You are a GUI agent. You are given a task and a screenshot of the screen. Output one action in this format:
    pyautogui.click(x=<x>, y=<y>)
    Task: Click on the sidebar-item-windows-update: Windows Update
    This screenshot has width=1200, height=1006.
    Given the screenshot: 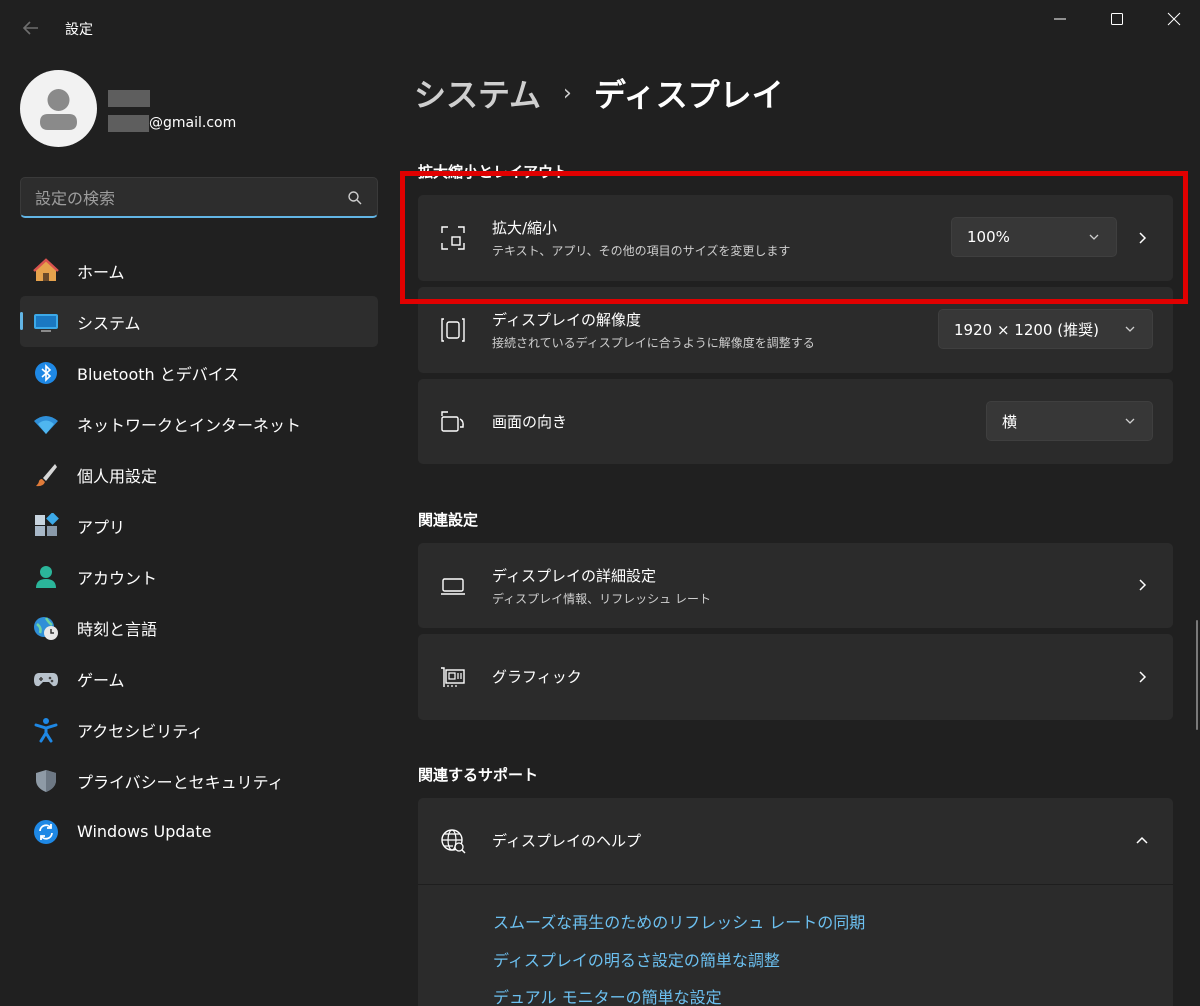 What is the action you would take?
    pyautogui.click(x=199, y=831)
    